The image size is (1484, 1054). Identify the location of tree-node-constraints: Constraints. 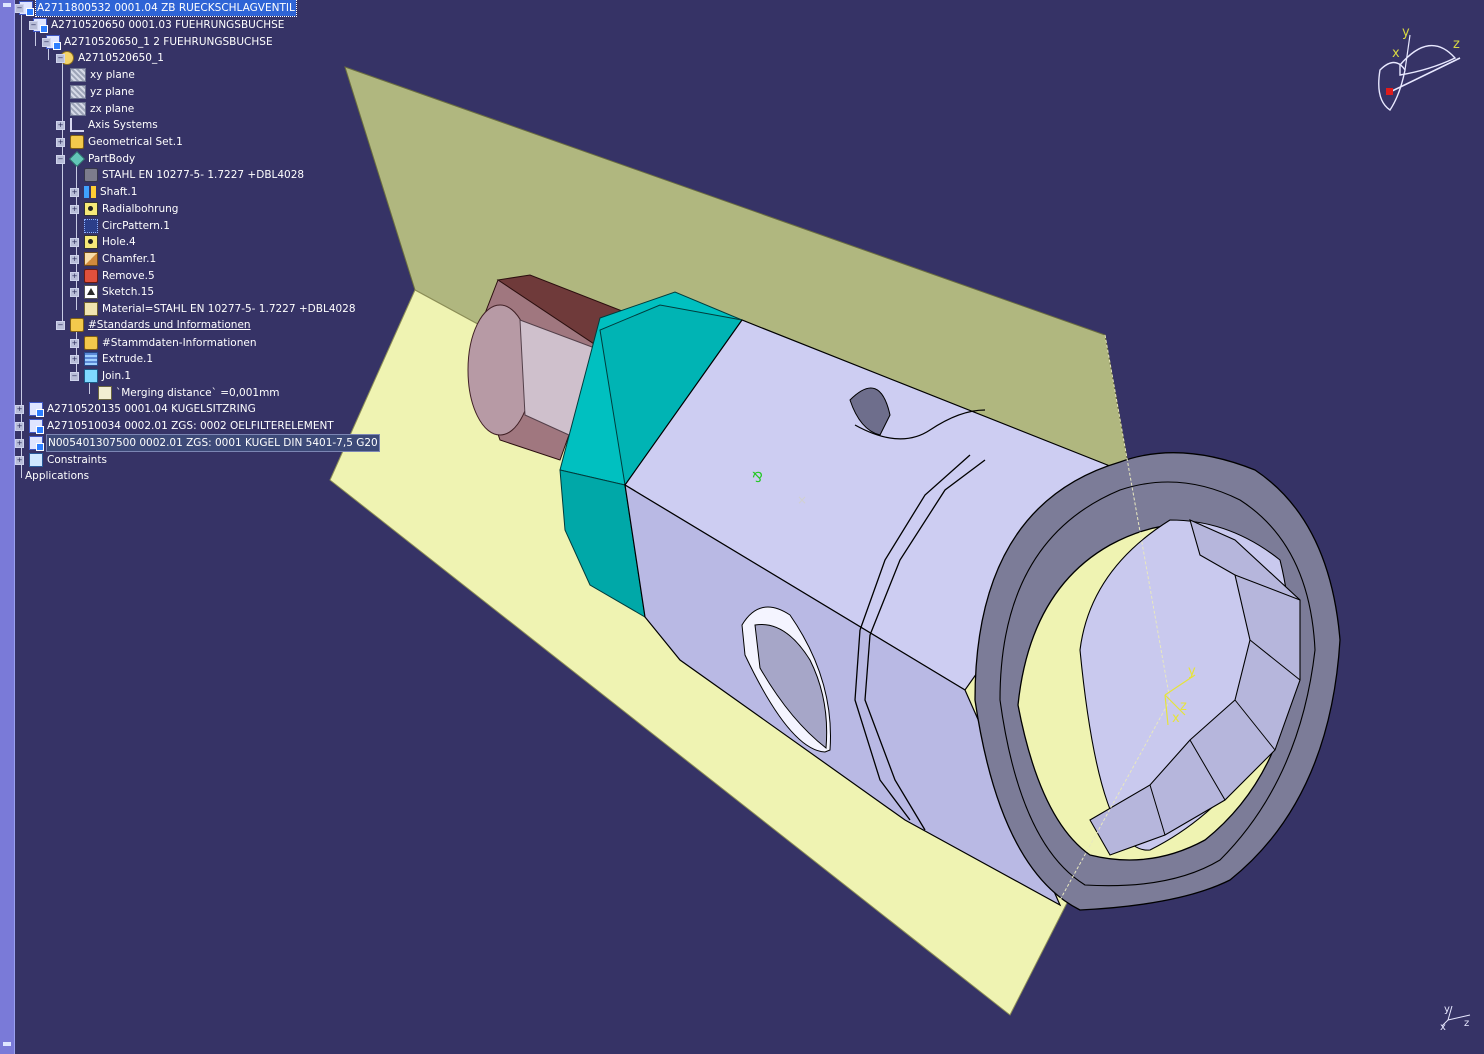
(68, 460).